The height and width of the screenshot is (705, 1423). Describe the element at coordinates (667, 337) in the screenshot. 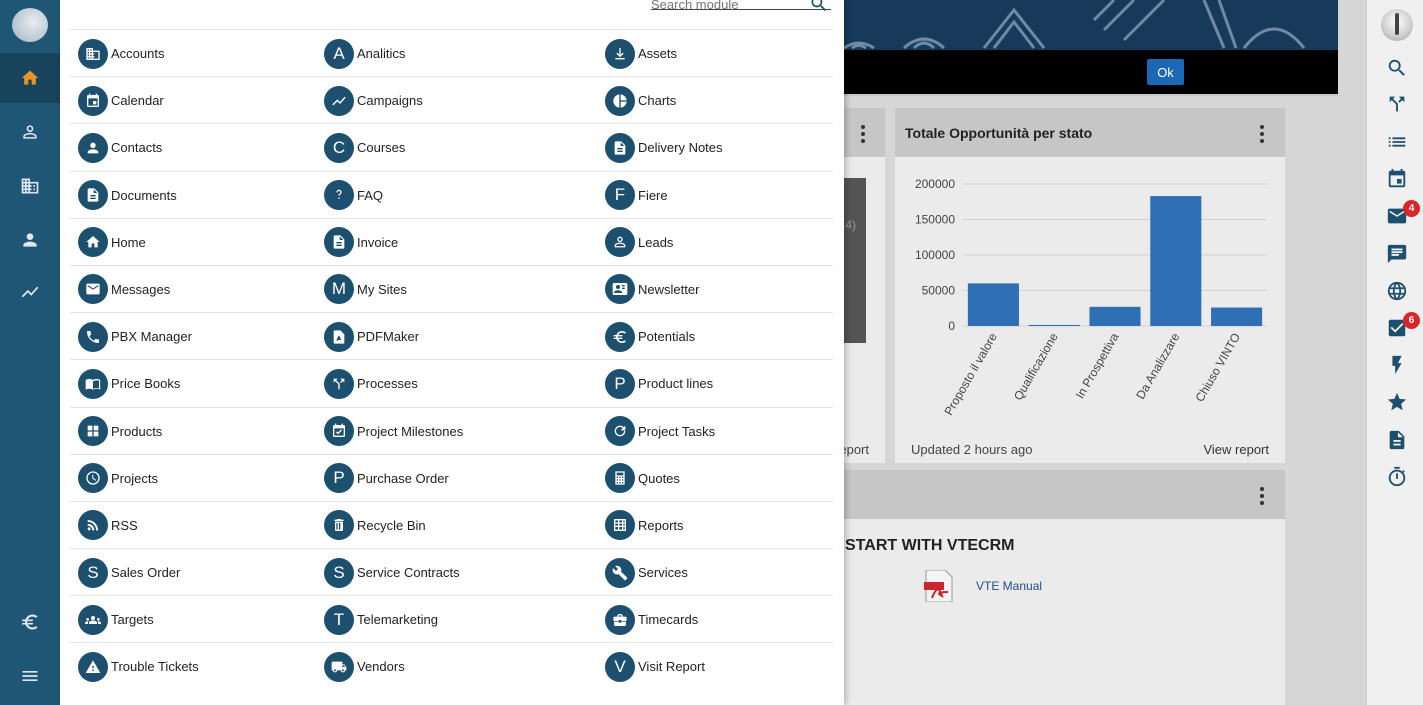

I see `module-label: Potentials` at that location.